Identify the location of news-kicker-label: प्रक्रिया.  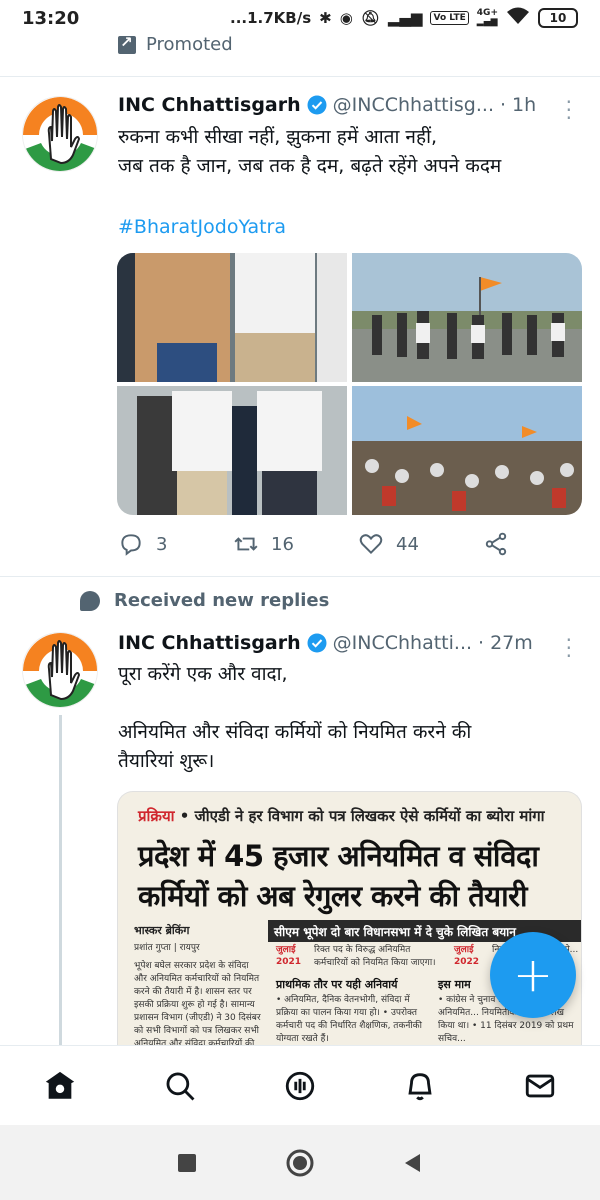
(156, 816).